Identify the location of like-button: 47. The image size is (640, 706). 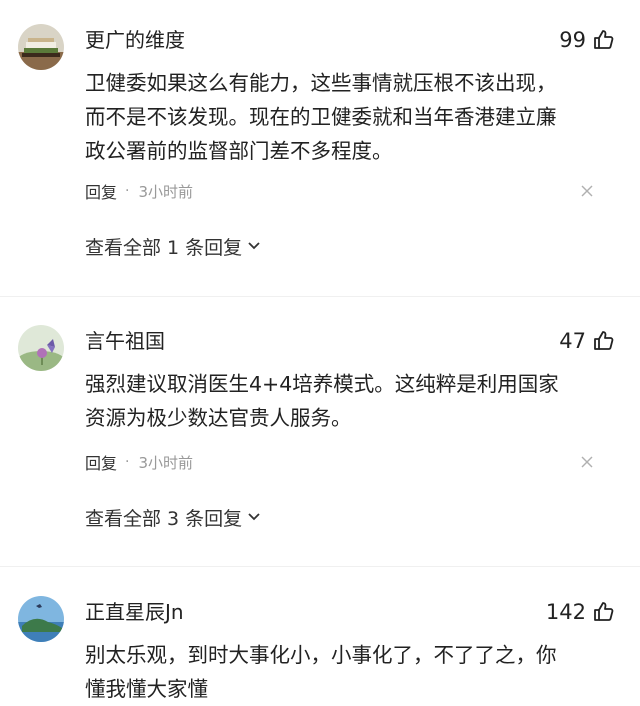
(587, 341).